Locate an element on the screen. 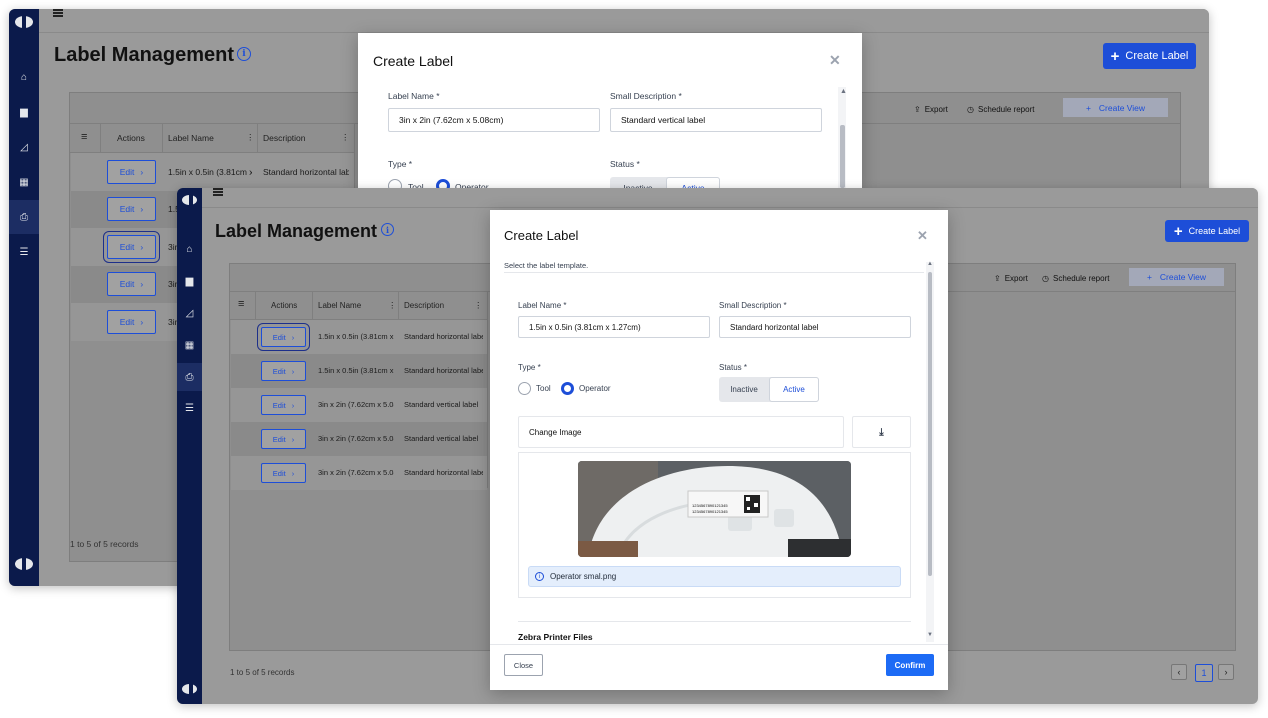  status-inactive: Inactive is located at coordinates (744, 389).